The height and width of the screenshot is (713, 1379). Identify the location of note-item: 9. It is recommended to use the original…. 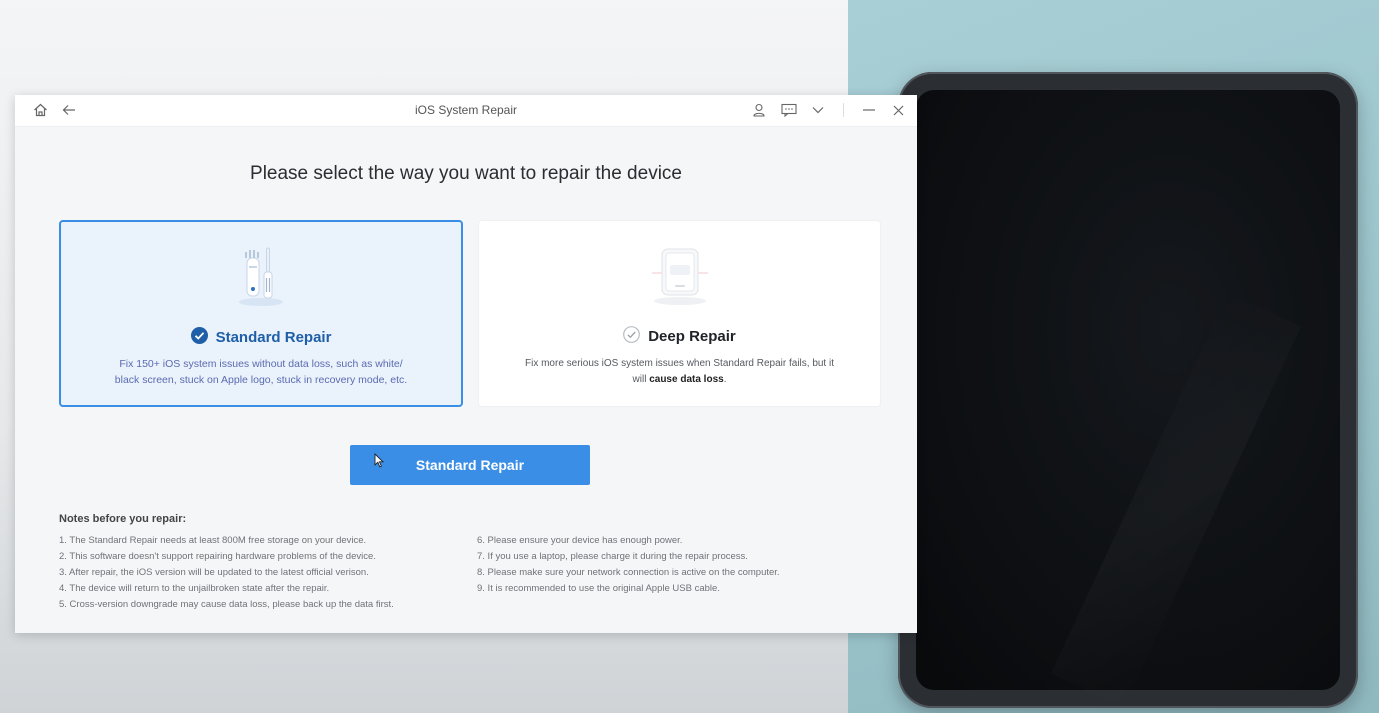
(598, 588).